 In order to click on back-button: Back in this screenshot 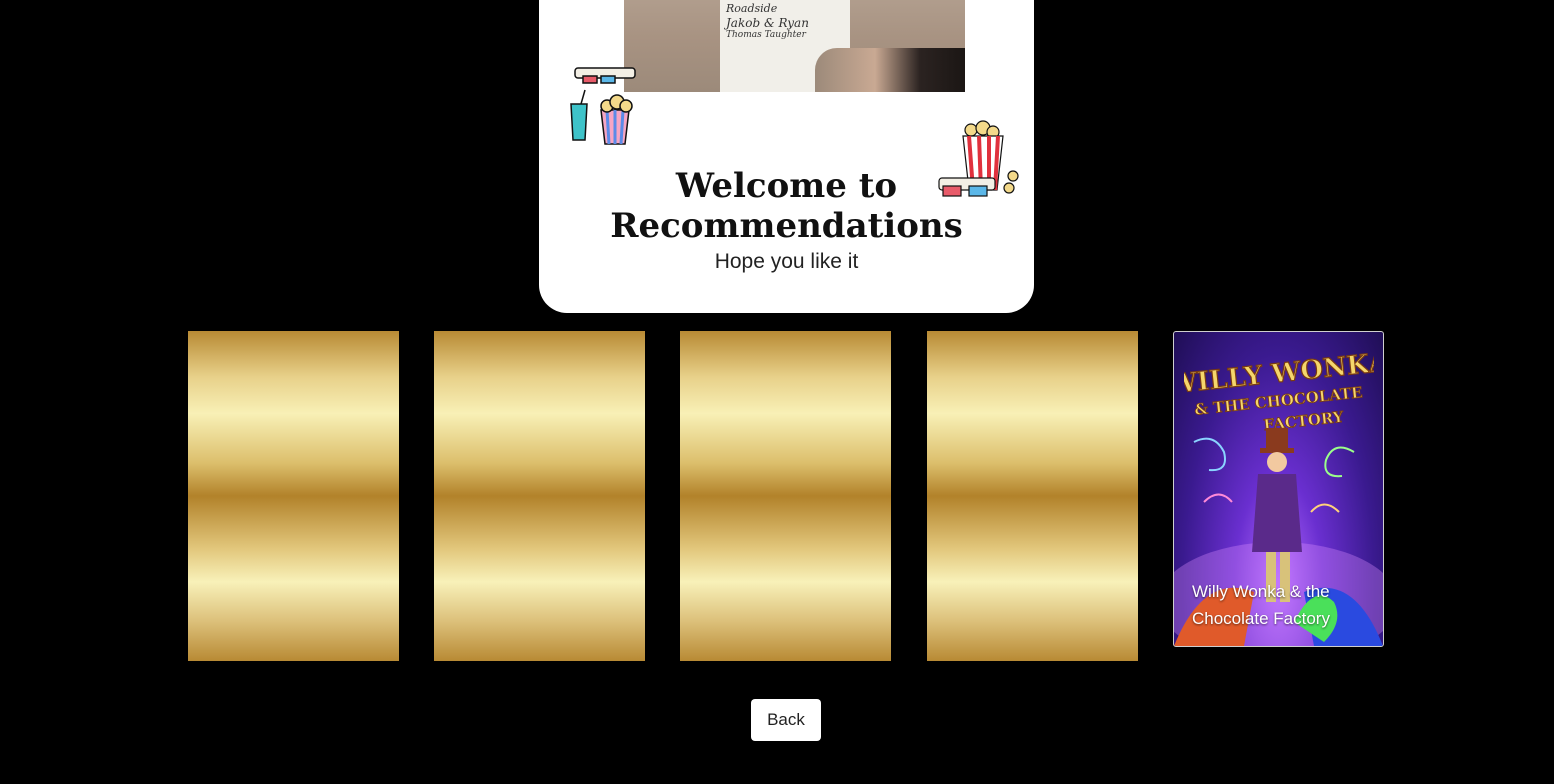, I will do `click(786, 720)`.